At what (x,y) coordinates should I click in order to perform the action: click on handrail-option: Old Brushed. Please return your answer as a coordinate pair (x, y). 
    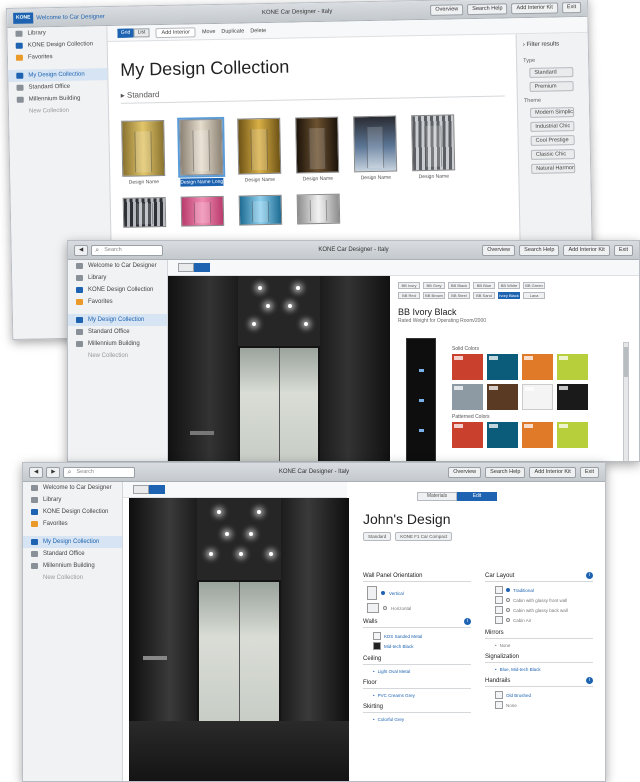
    Looking at the image, I should click on (544, 695).